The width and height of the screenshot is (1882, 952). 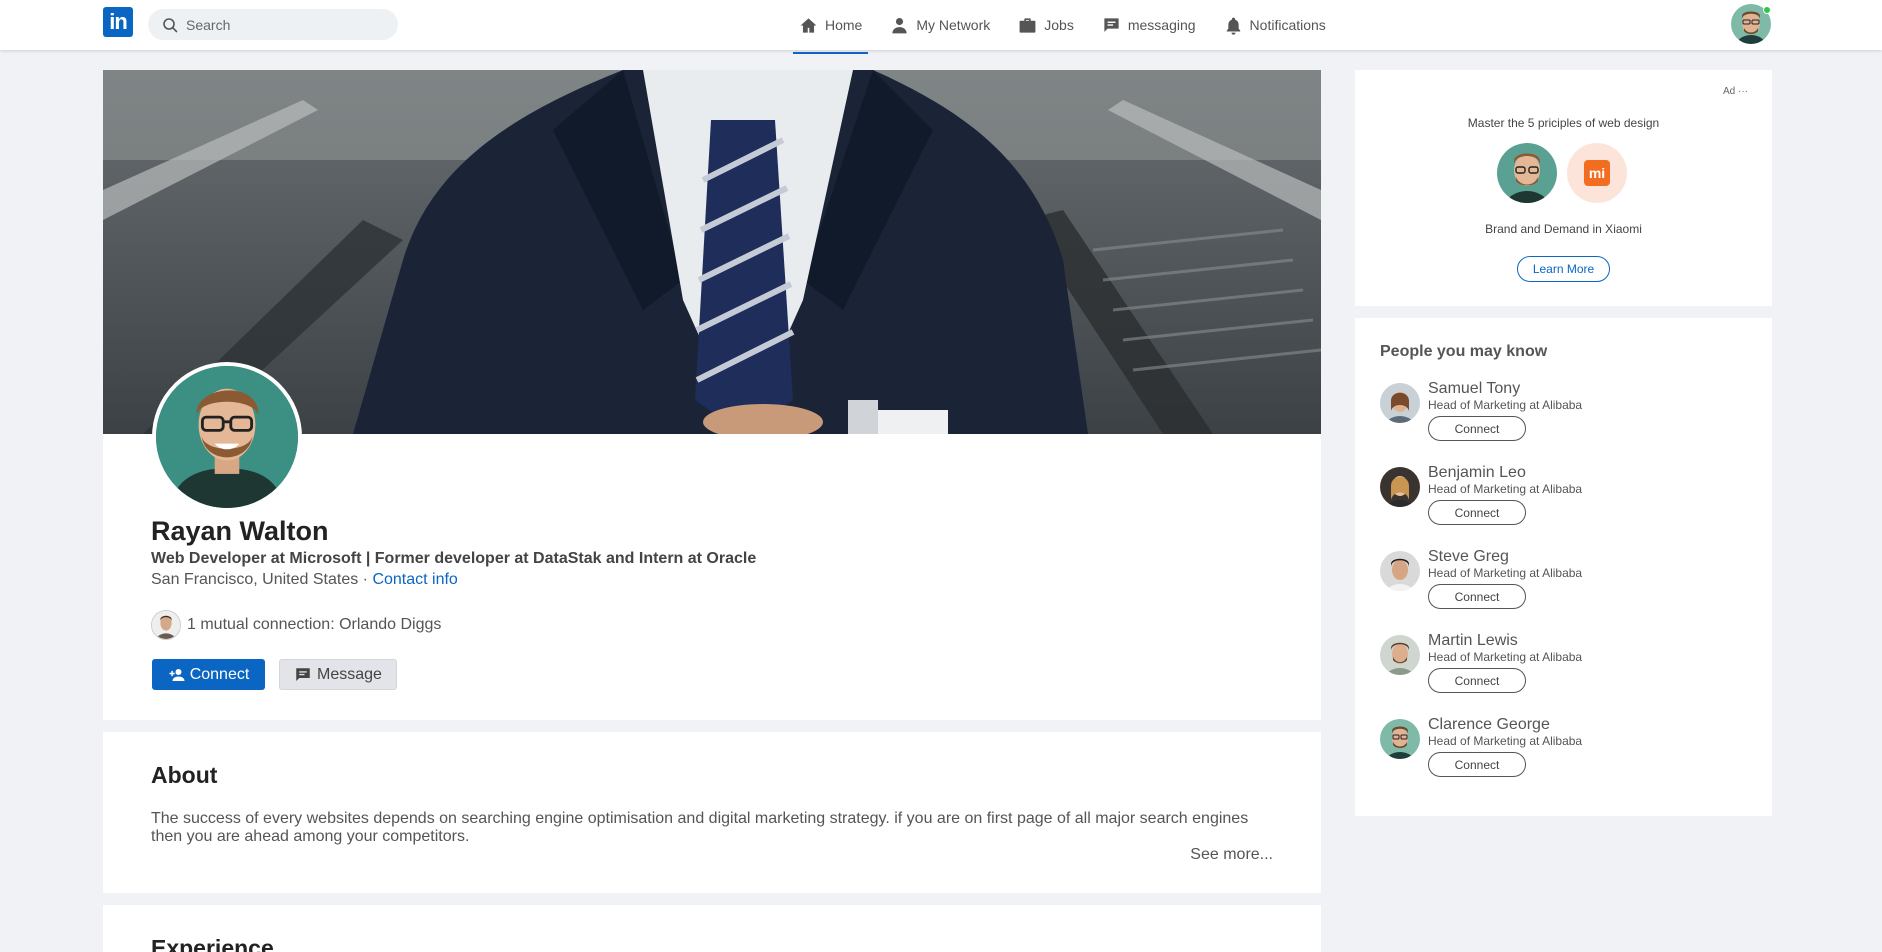 I want to click on bell-icon, so click(x=1233, y=26).